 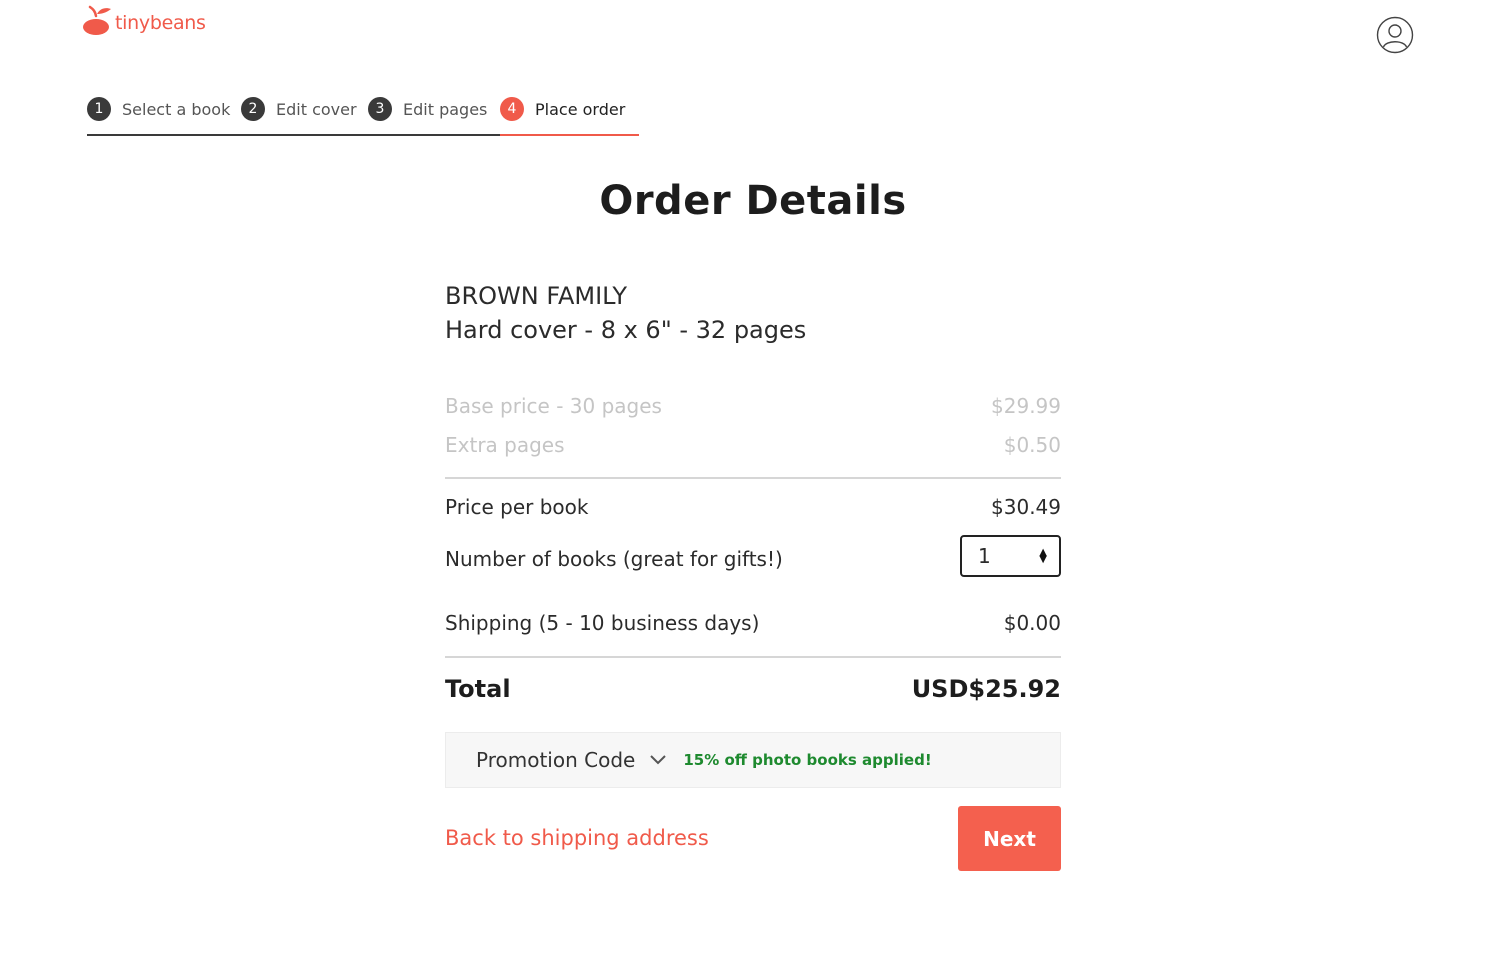 I want to click on quantity-label: Number of books (great for gifts!), so click(x=614, y=559).